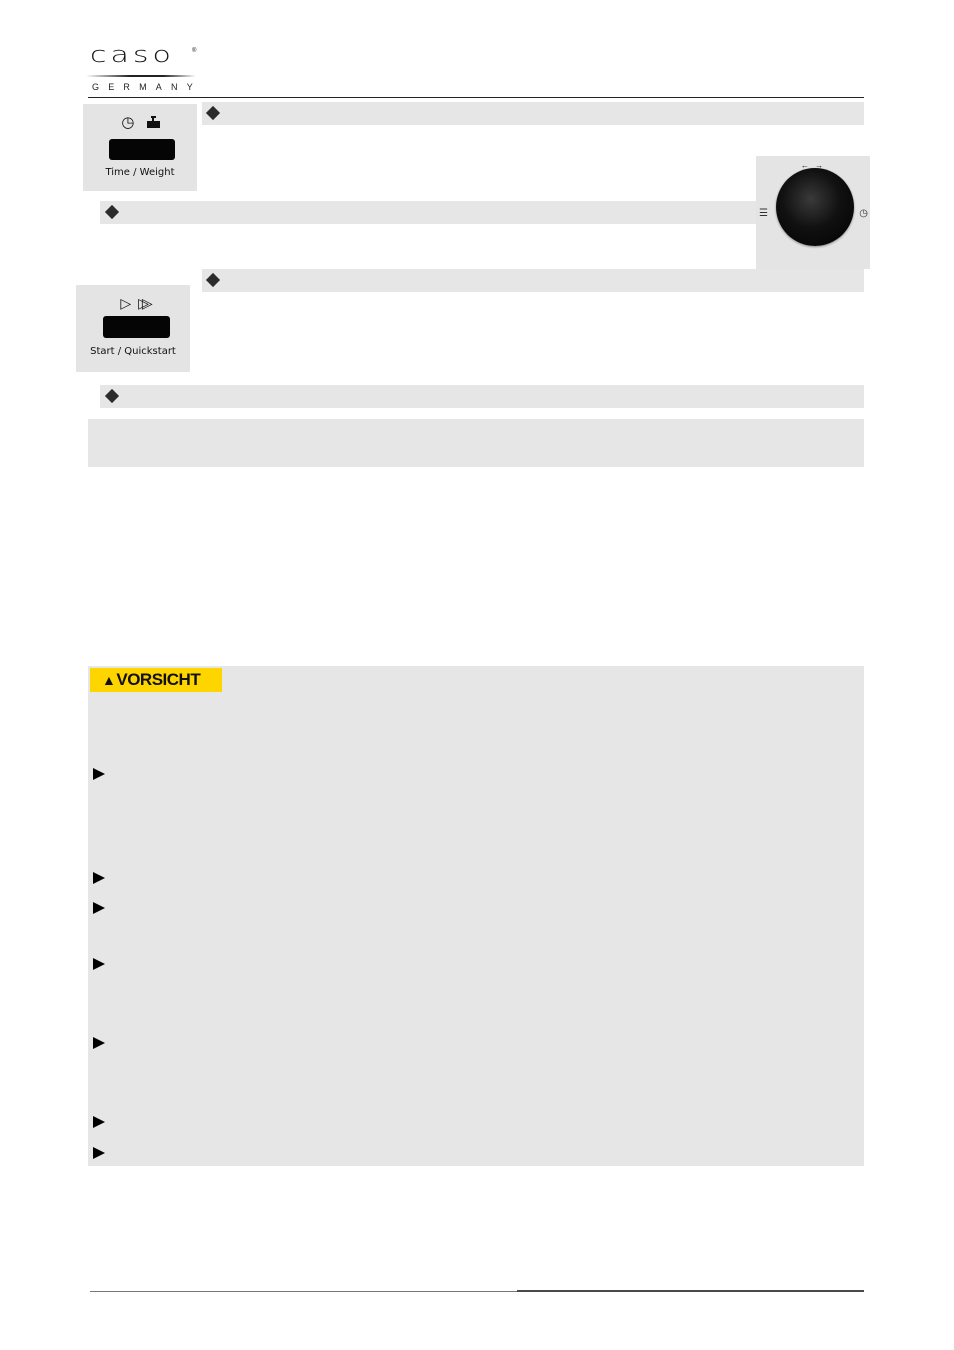  What do you see at coordinates (133, 351) in the screenshot?
I see `start-quickstart-label: Start / Quickstart` at bounding box center [133, 351].